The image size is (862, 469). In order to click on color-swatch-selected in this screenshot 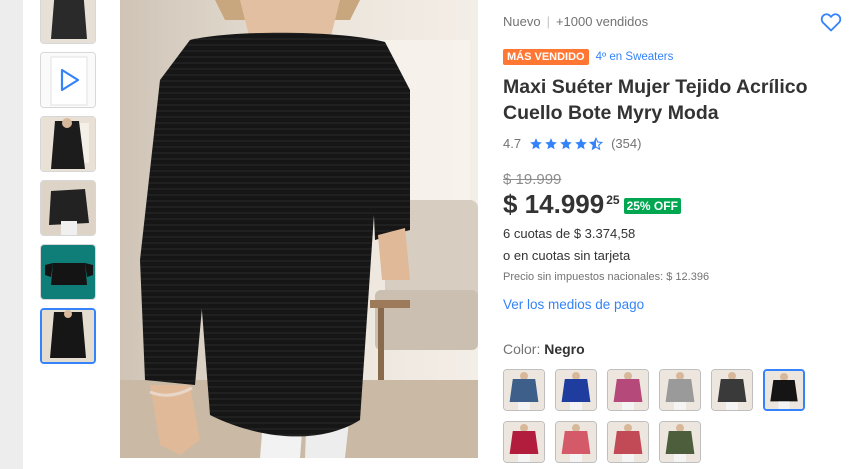, I will do `click(784, 390)`.